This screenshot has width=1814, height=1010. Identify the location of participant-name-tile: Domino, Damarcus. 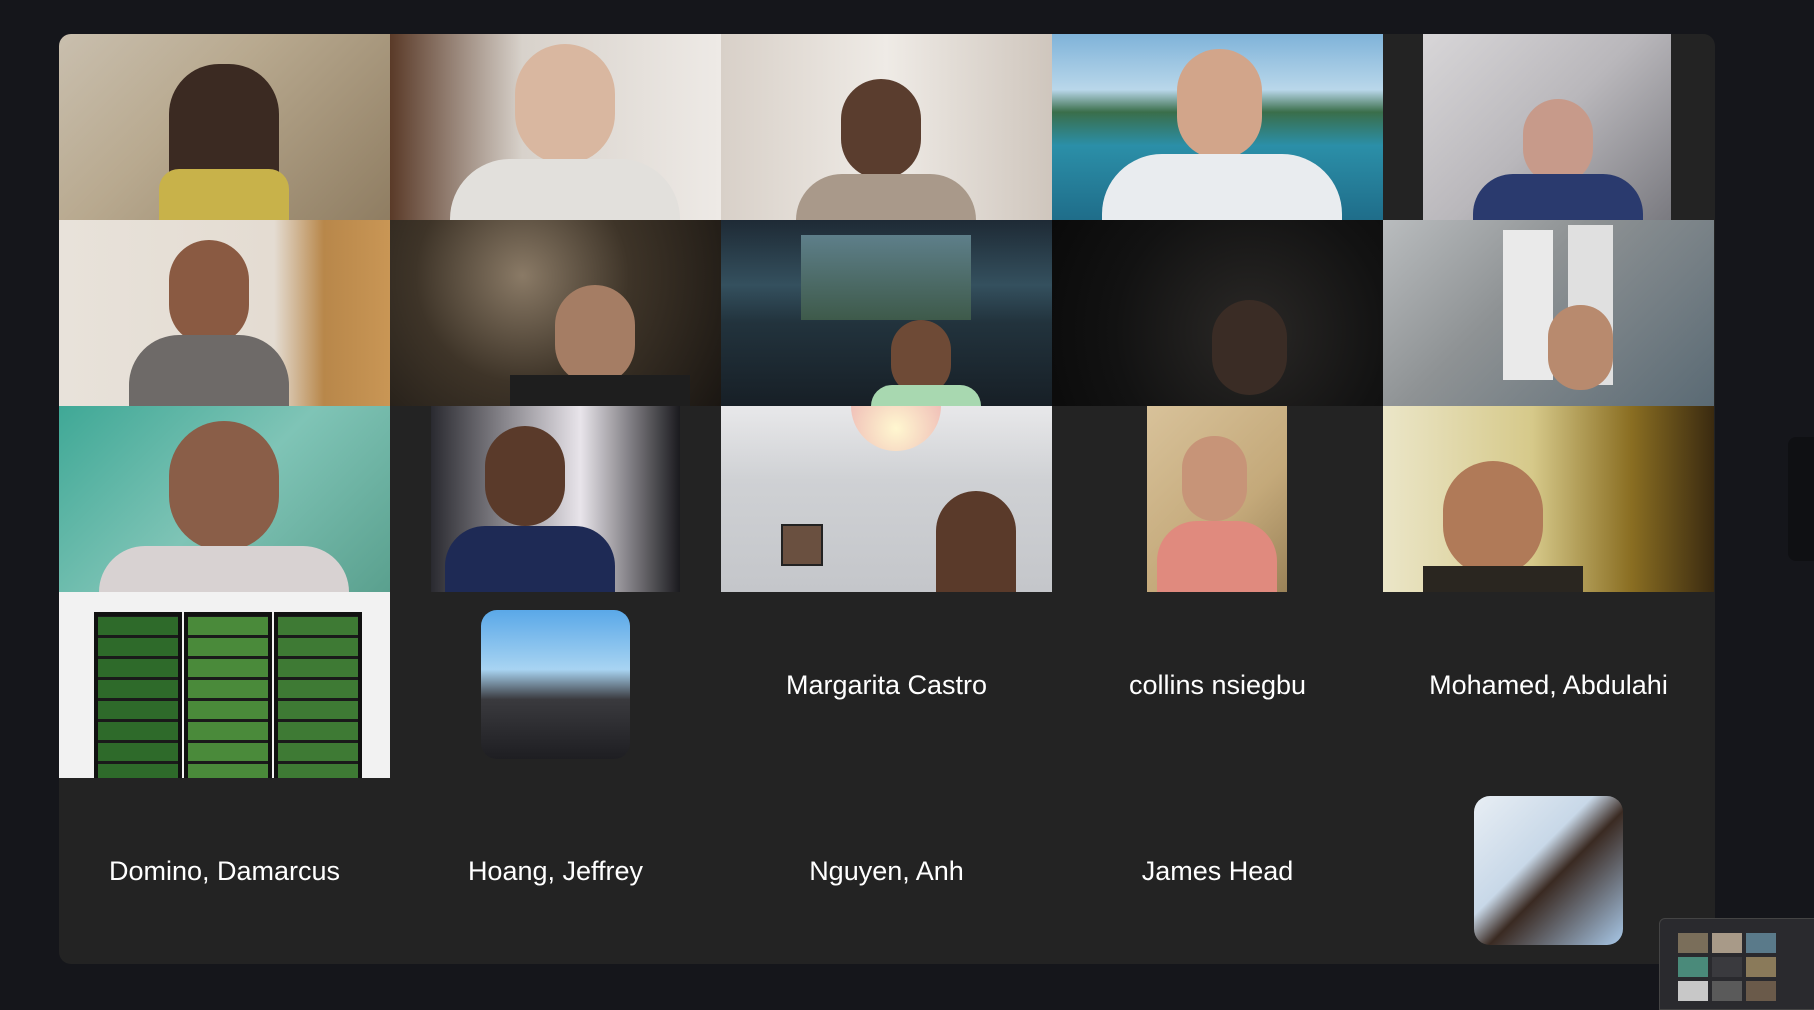
(224, 871).